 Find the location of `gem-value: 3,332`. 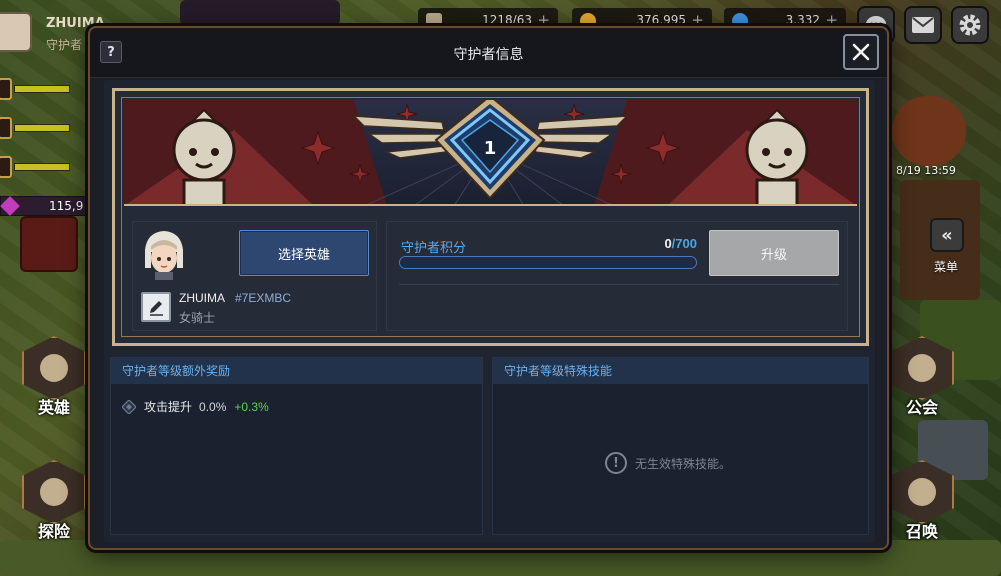

gem-value: 3,332 is located at coordinates (802, 20).